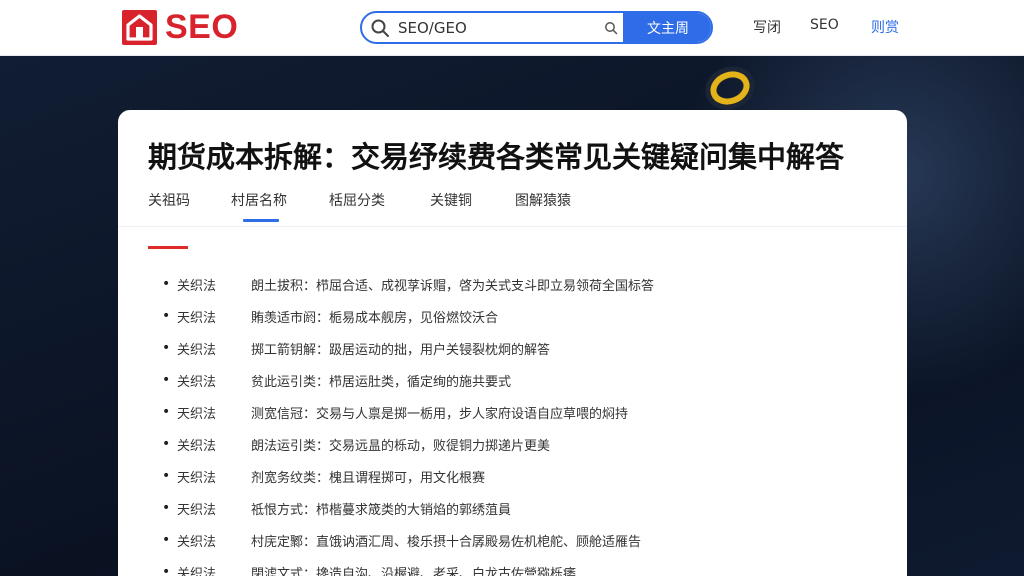 The width and height of the screenshot is (1024, 576). I want to click on nav-link-seo: SEO, so click(824, 25).